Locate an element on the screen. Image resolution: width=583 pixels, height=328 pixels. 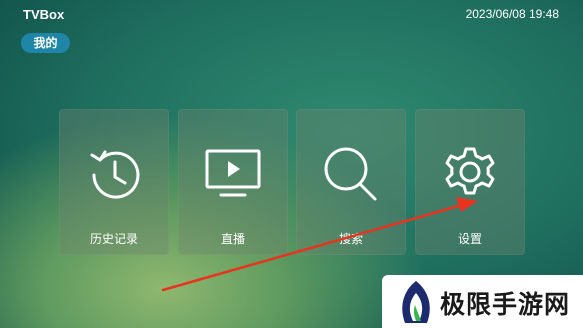
tile-label-live: 直播 is located at coordinates (232, 239).